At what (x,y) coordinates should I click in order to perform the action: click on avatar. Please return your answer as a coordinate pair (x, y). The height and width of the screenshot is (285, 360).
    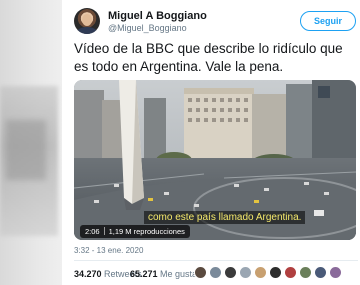
    Looking at the image, I should click on (87, 21).